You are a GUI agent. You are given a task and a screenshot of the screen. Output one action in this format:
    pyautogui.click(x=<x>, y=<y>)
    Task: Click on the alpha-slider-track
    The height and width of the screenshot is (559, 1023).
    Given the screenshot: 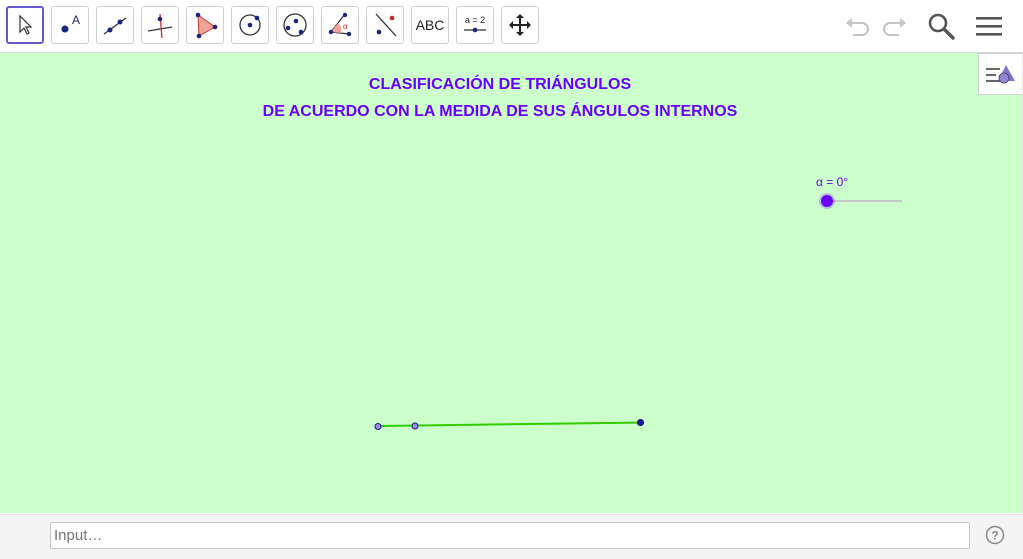 What is the action you would take?
    pyautogui.click(x=864, y=201)
    